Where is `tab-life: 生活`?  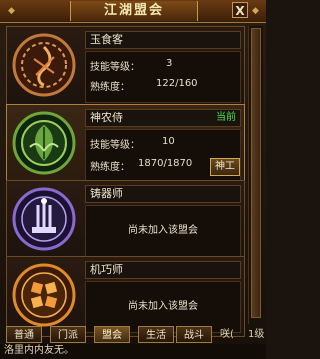 tab-life: 生活 is located at coordinates (156, 334).